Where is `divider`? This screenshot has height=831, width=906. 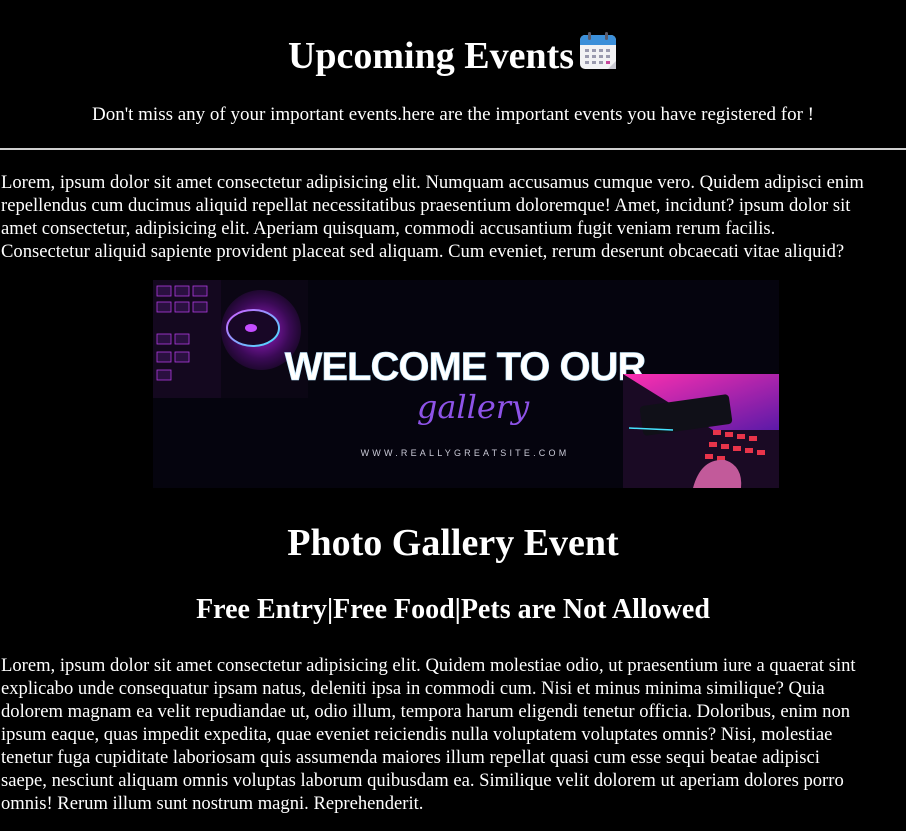
divider is located at coordinates (453, 149).